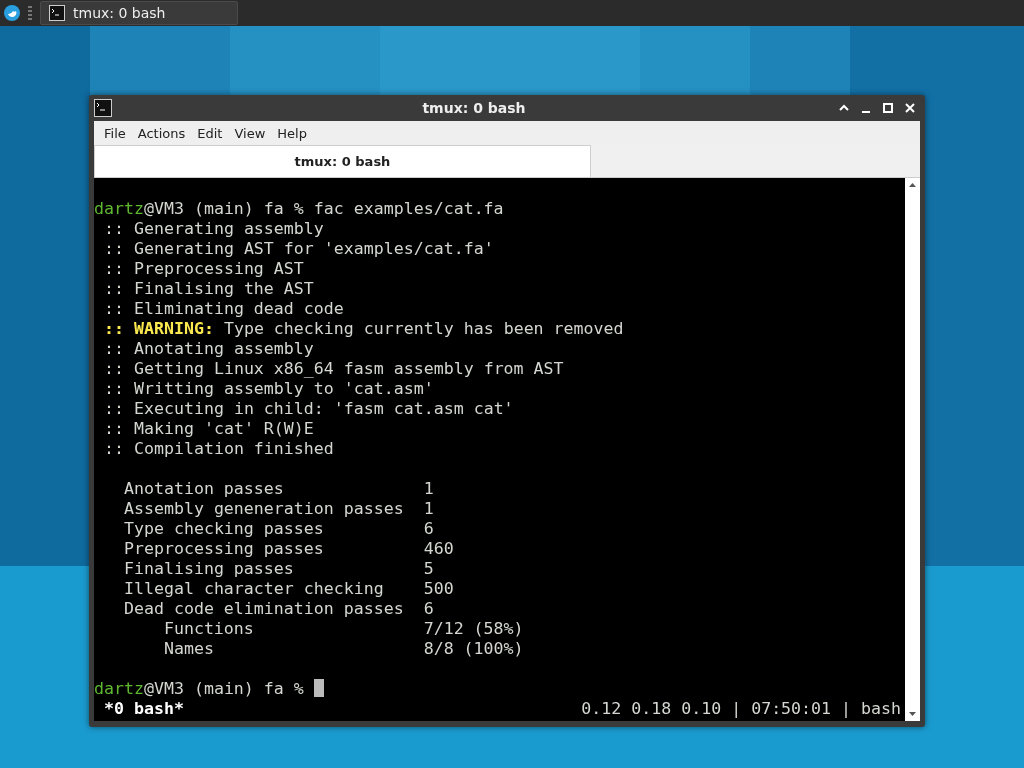  I want to click on window-title: tmux: 0 bash, so click(474, 108).